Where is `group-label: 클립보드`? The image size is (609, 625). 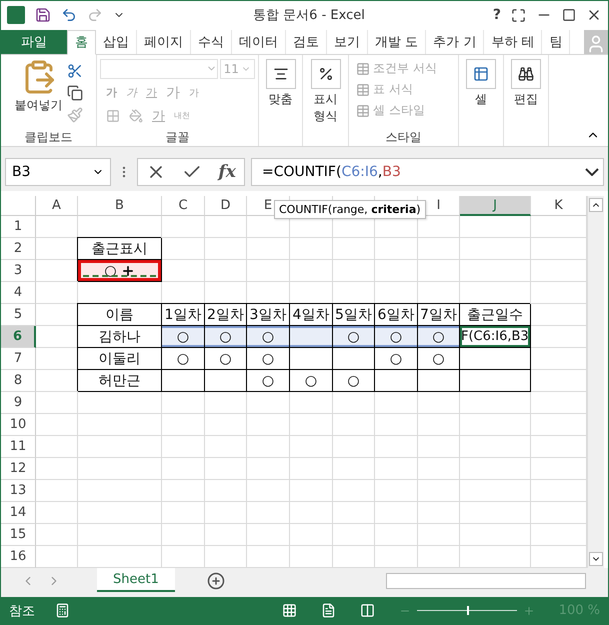 group-label: 클립보드 is located at coordinates (49, 137).